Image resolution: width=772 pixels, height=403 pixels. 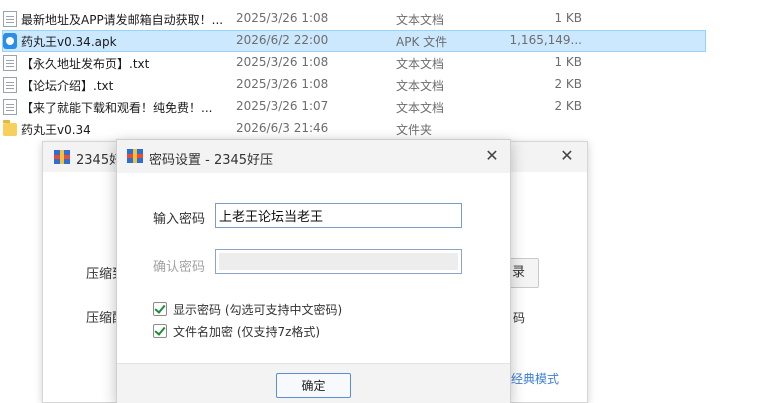 I want to click on file-name: 【永久地址发布页】.txt, so click(x=85, y=64).